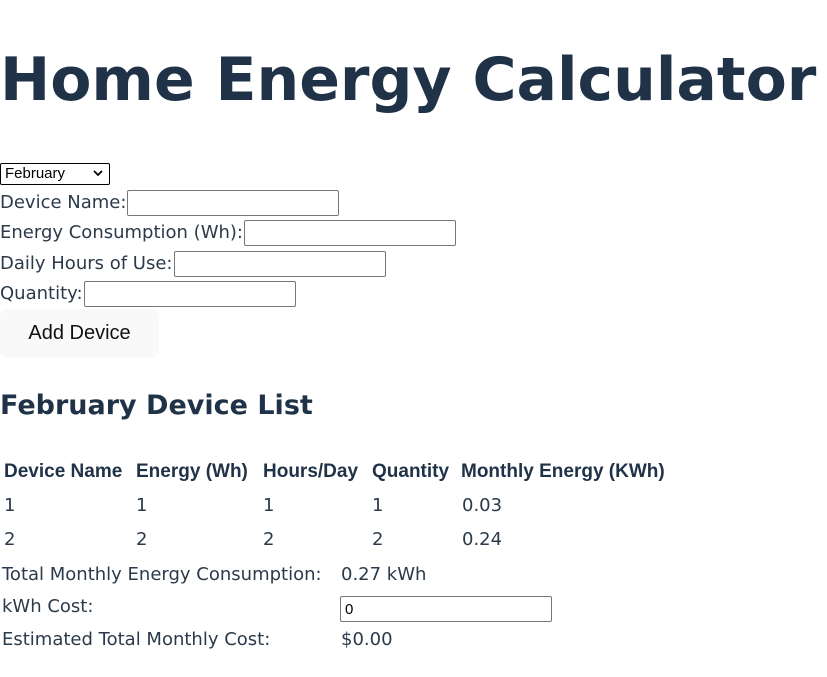 The width and height of the screenshot is (827, 677). I want to click on device-name-row: Device Name:, so click(170, 203).